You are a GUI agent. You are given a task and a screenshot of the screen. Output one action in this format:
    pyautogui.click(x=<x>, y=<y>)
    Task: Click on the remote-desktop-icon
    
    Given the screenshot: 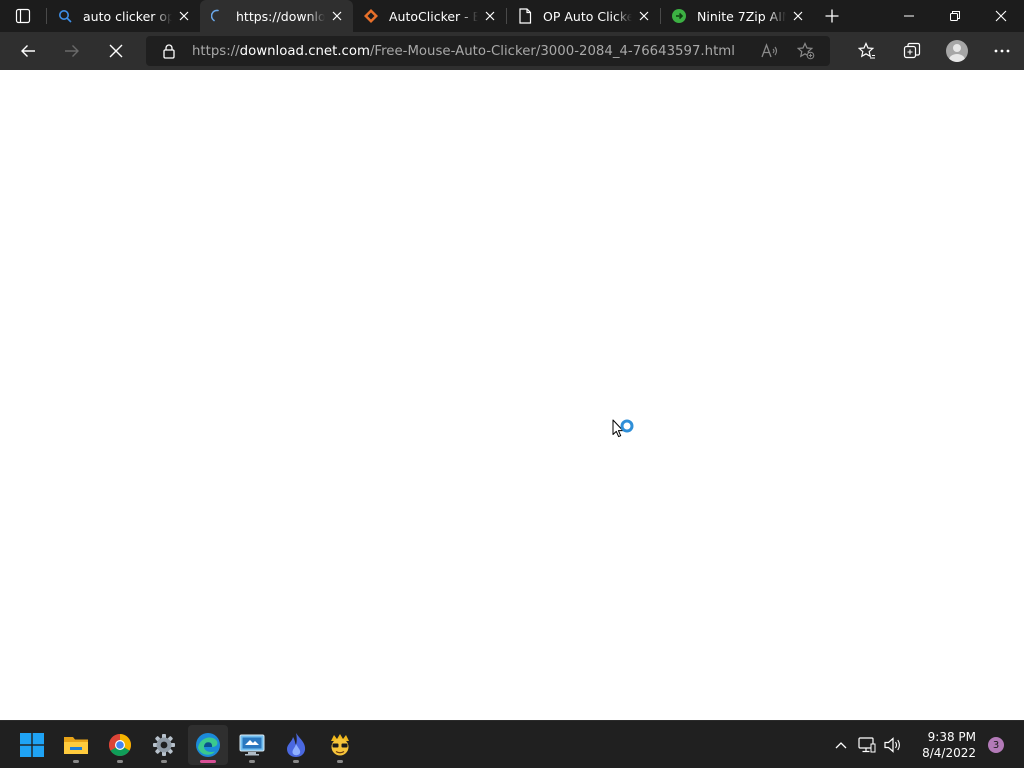 What is the action you would take?
    pyautogui.click(x=252, y=745)
    